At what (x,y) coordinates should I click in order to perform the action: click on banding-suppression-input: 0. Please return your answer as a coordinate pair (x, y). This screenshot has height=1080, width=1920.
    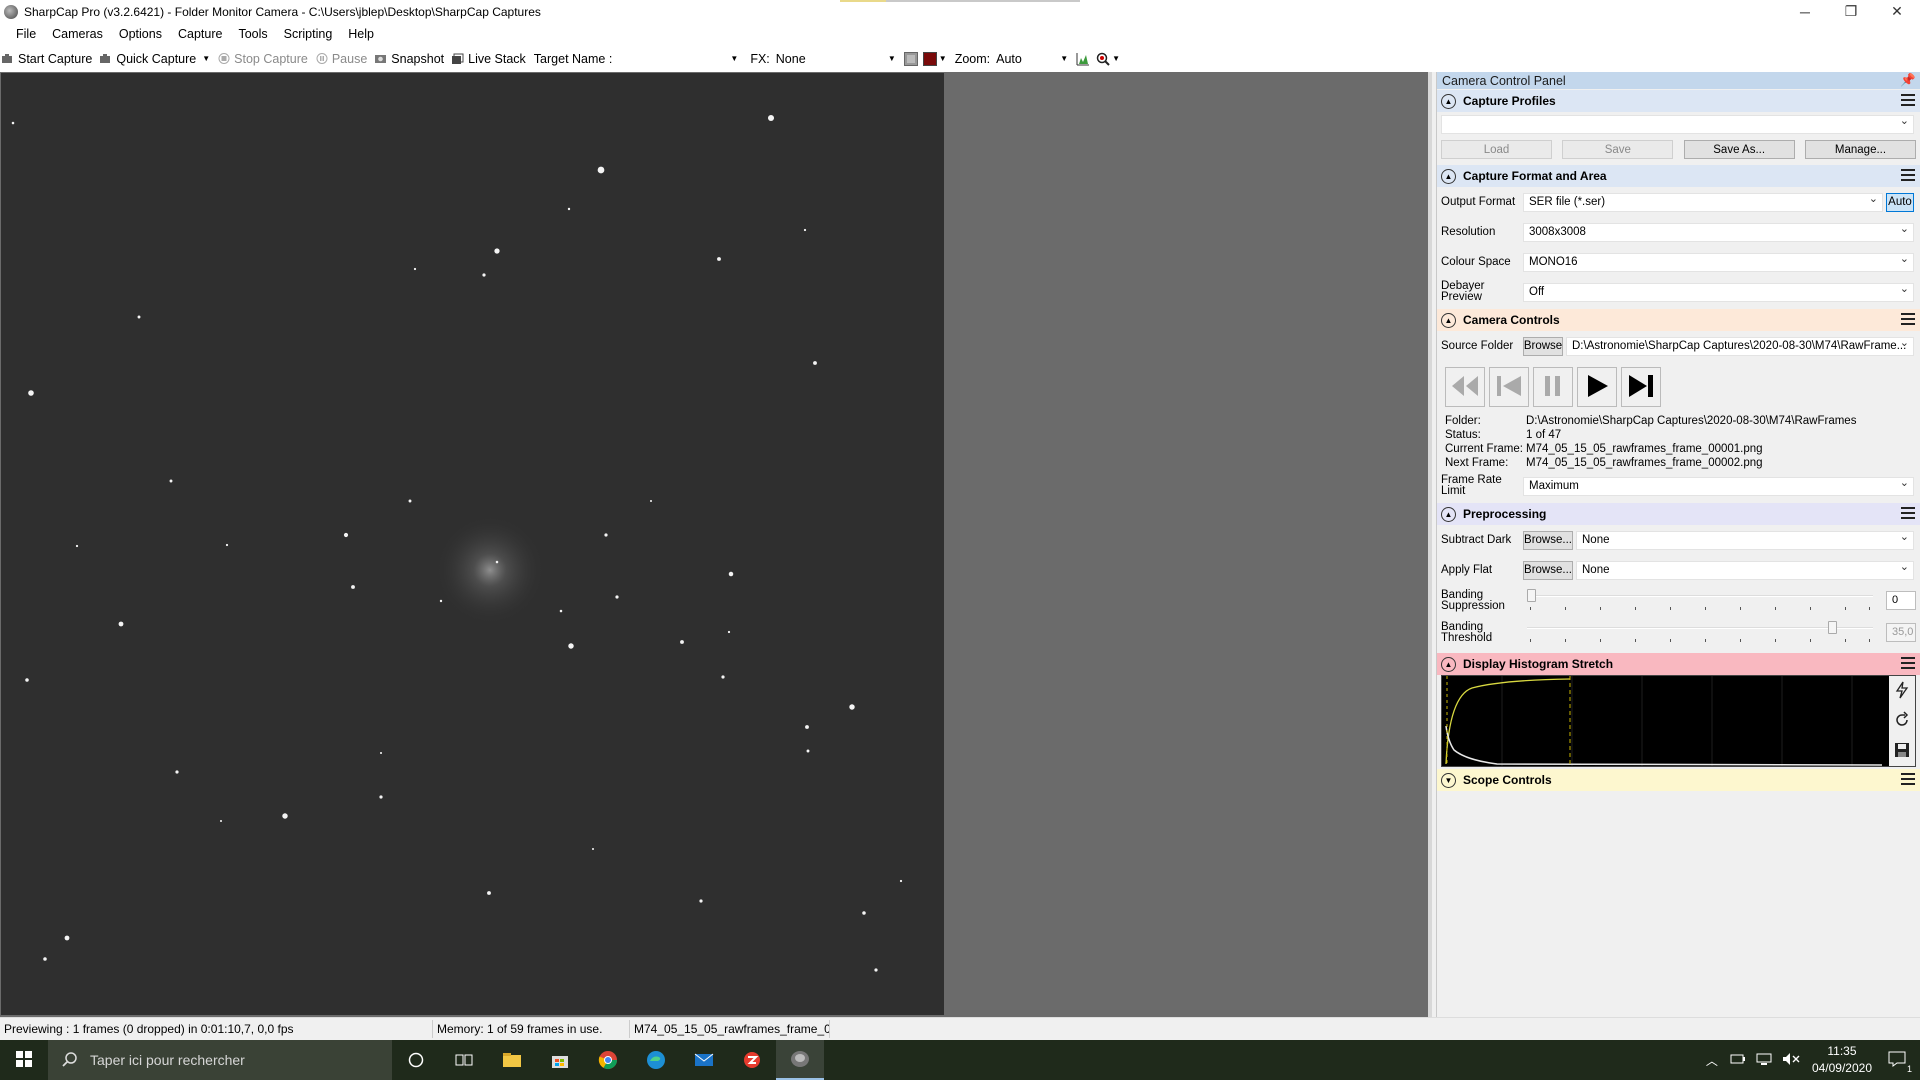
    Looking at the image, I should click on (1901, 600).